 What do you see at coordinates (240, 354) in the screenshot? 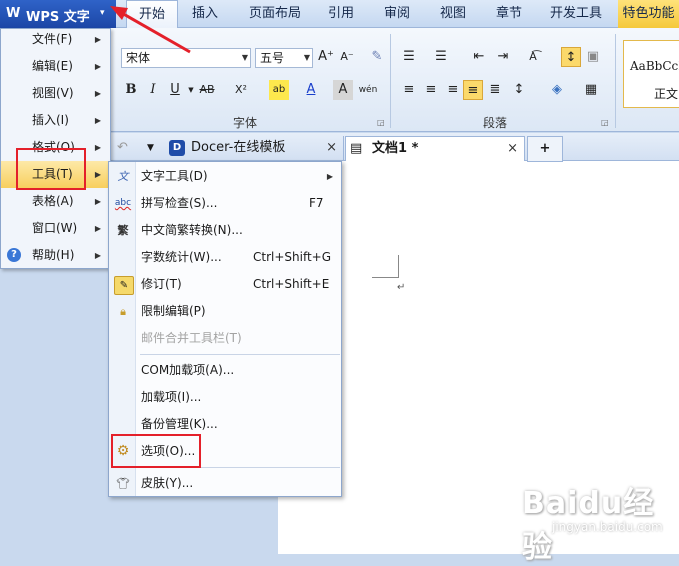
I see `menu-separator` at bounding box center [240, 354].